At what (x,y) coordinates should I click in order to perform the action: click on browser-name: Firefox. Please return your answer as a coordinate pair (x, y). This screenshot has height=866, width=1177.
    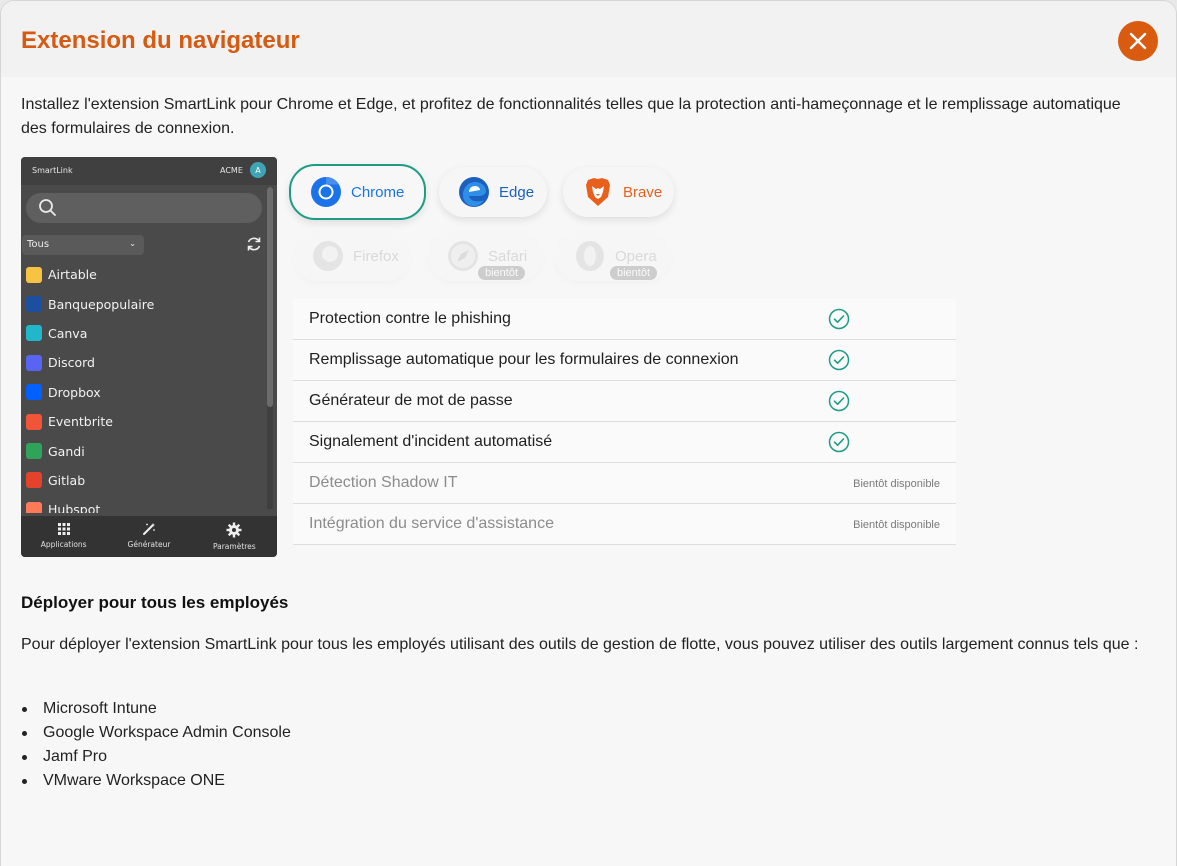
    Looking at the image, I should click on (376, 256).